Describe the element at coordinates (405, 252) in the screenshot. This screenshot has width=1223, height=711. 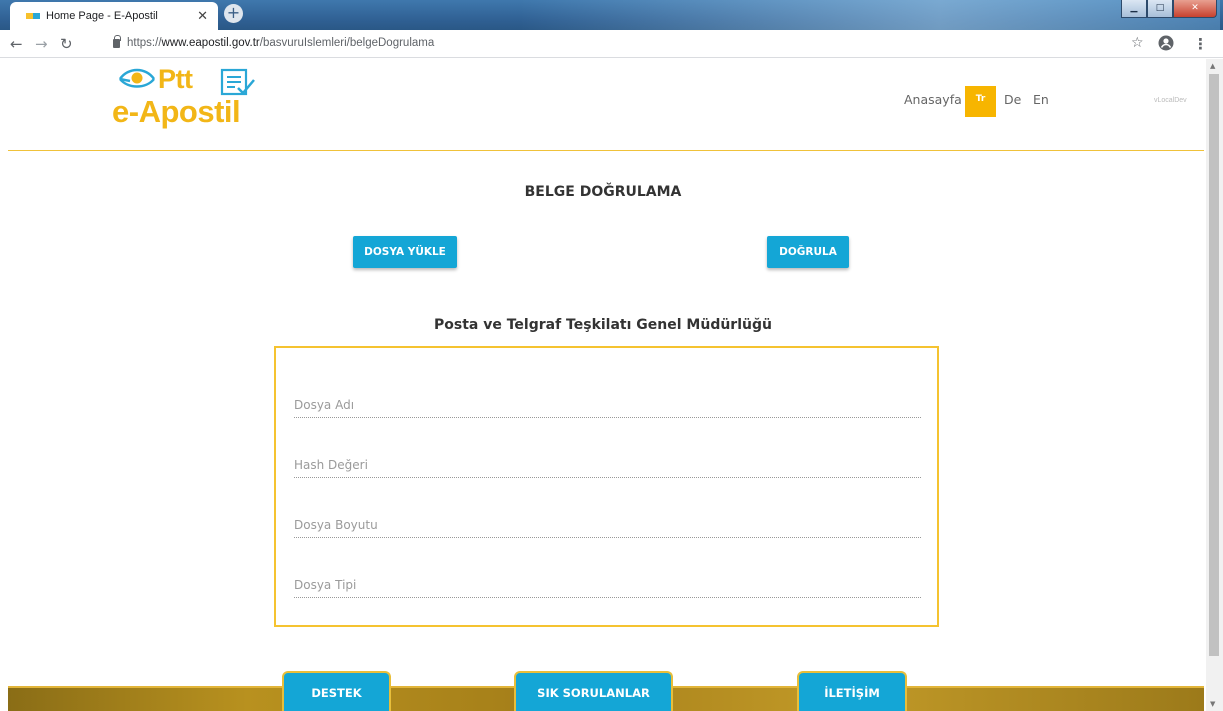
I see `upload-file-button: DOSYA YÜKLE` at that location.